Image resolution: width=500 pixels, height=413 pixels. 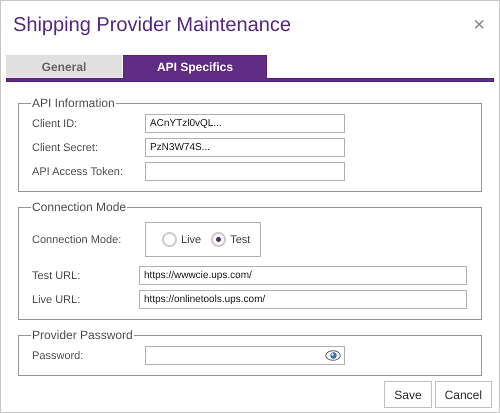 What do you see at coordinates (55, 124) in the screenshot?
I see `field-label: Client ID:` at bounding box center [55, 124].